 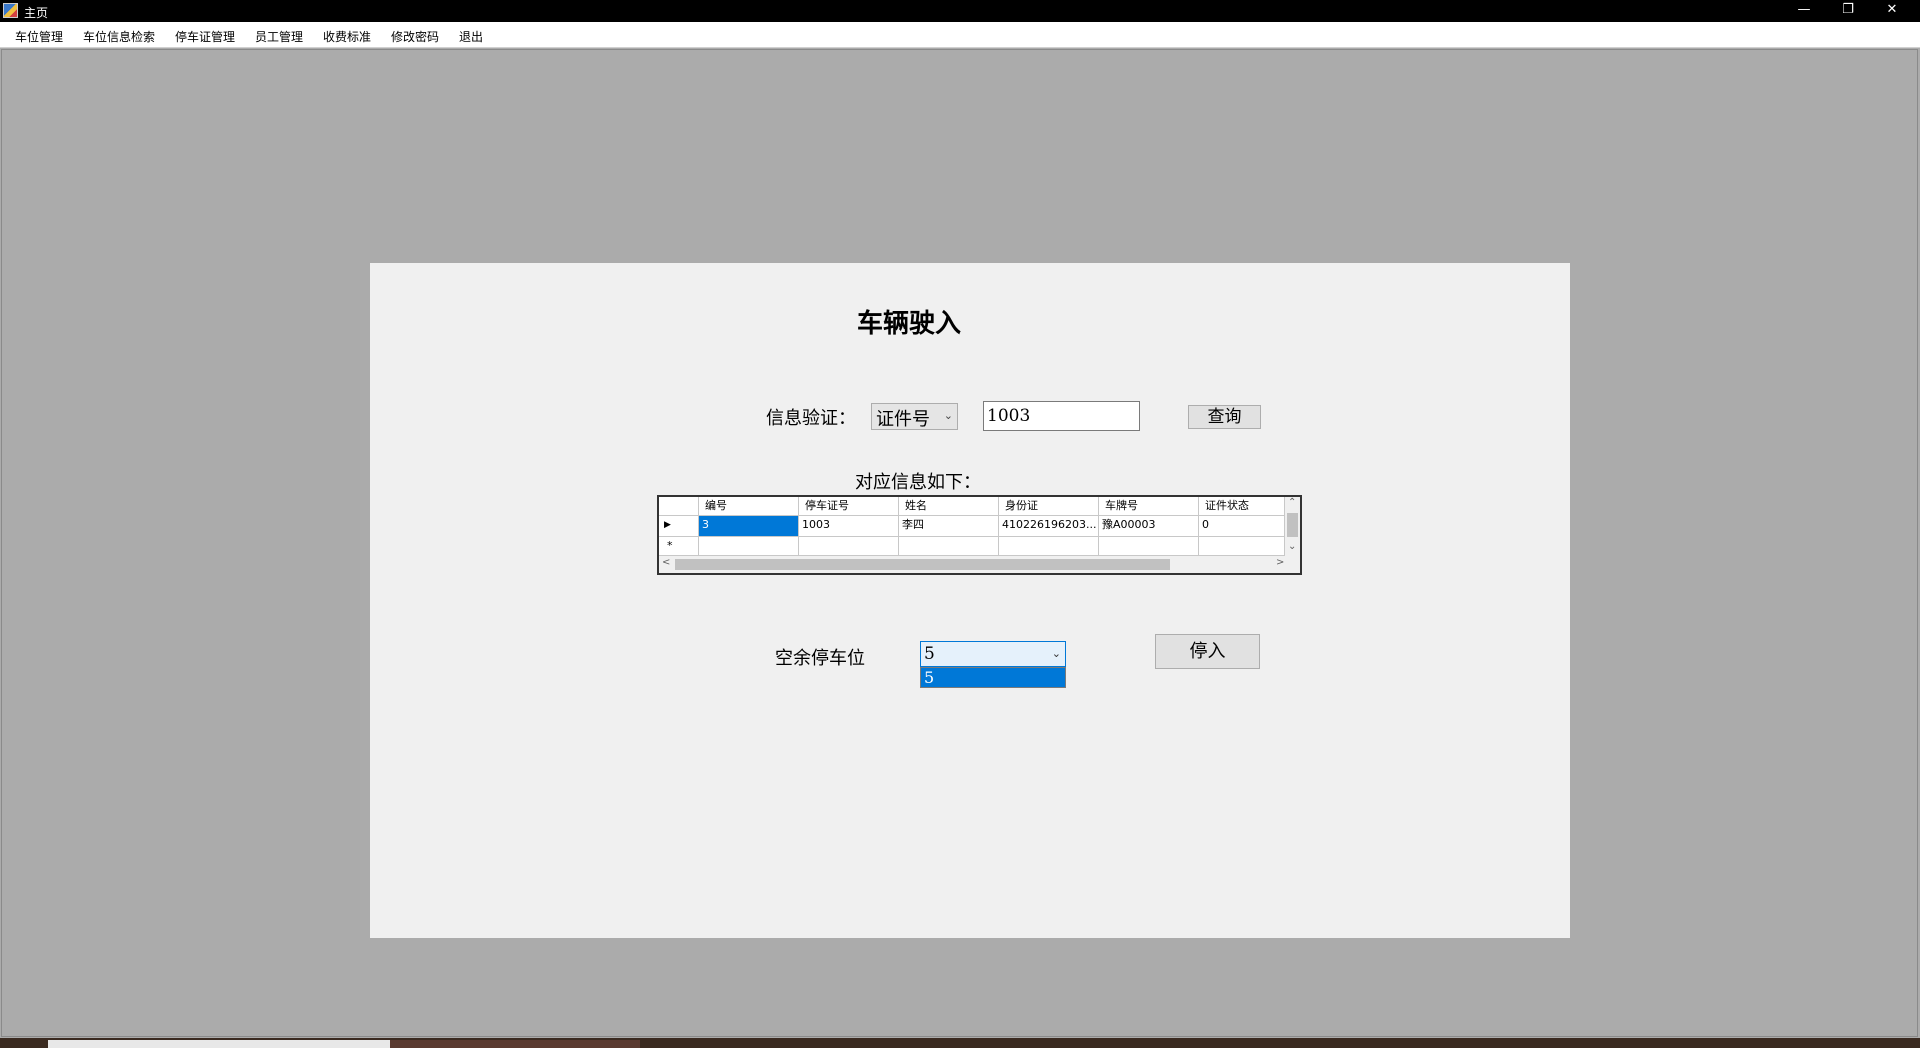 I want to click on row-header-current: ▶, so click(x=679, y=526).